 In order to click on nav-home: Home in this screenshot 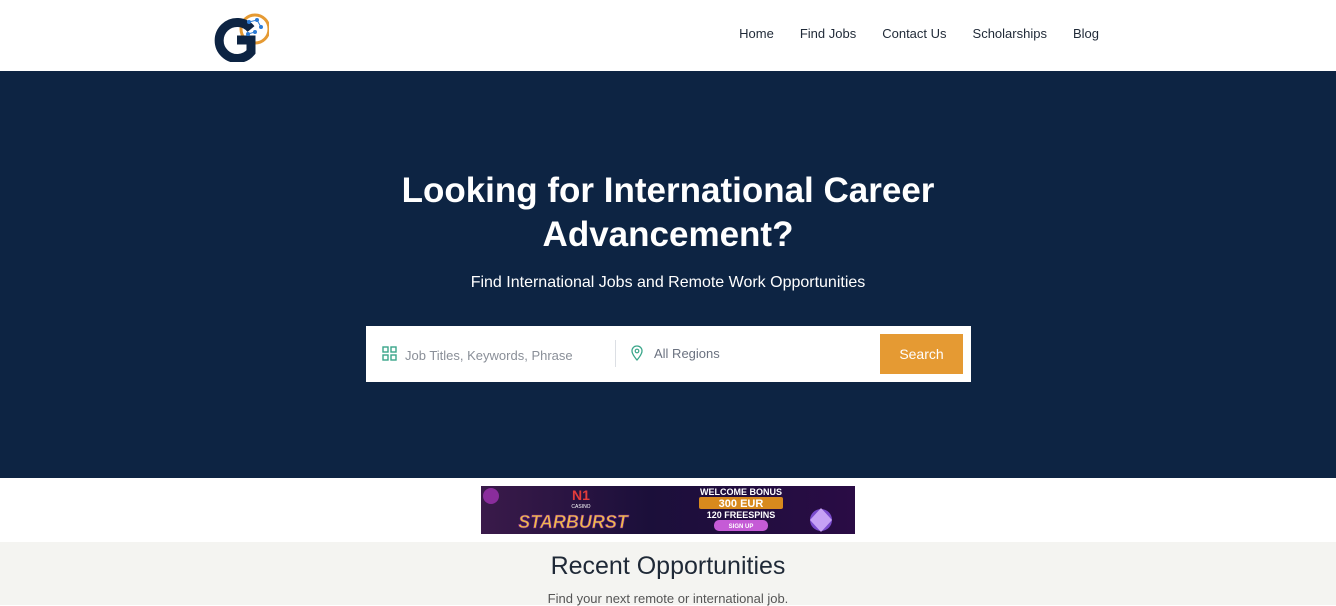, I will do `click(756, 34)`.